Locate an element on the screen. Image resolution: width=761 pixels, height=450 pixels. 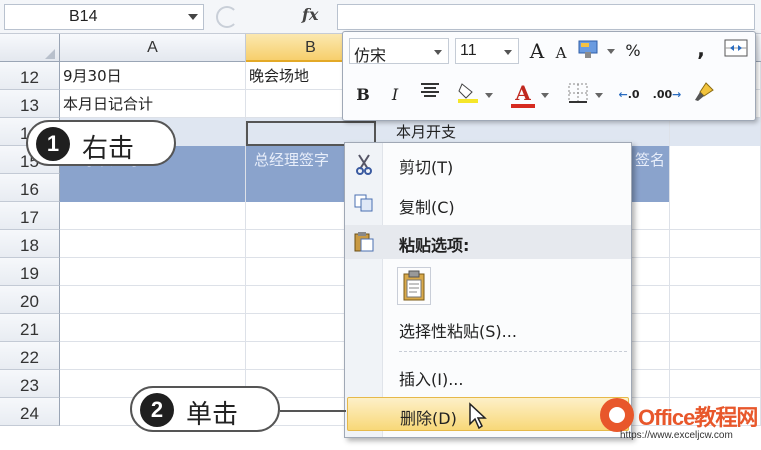
format-painter-button is located at coordinates (704, 93).